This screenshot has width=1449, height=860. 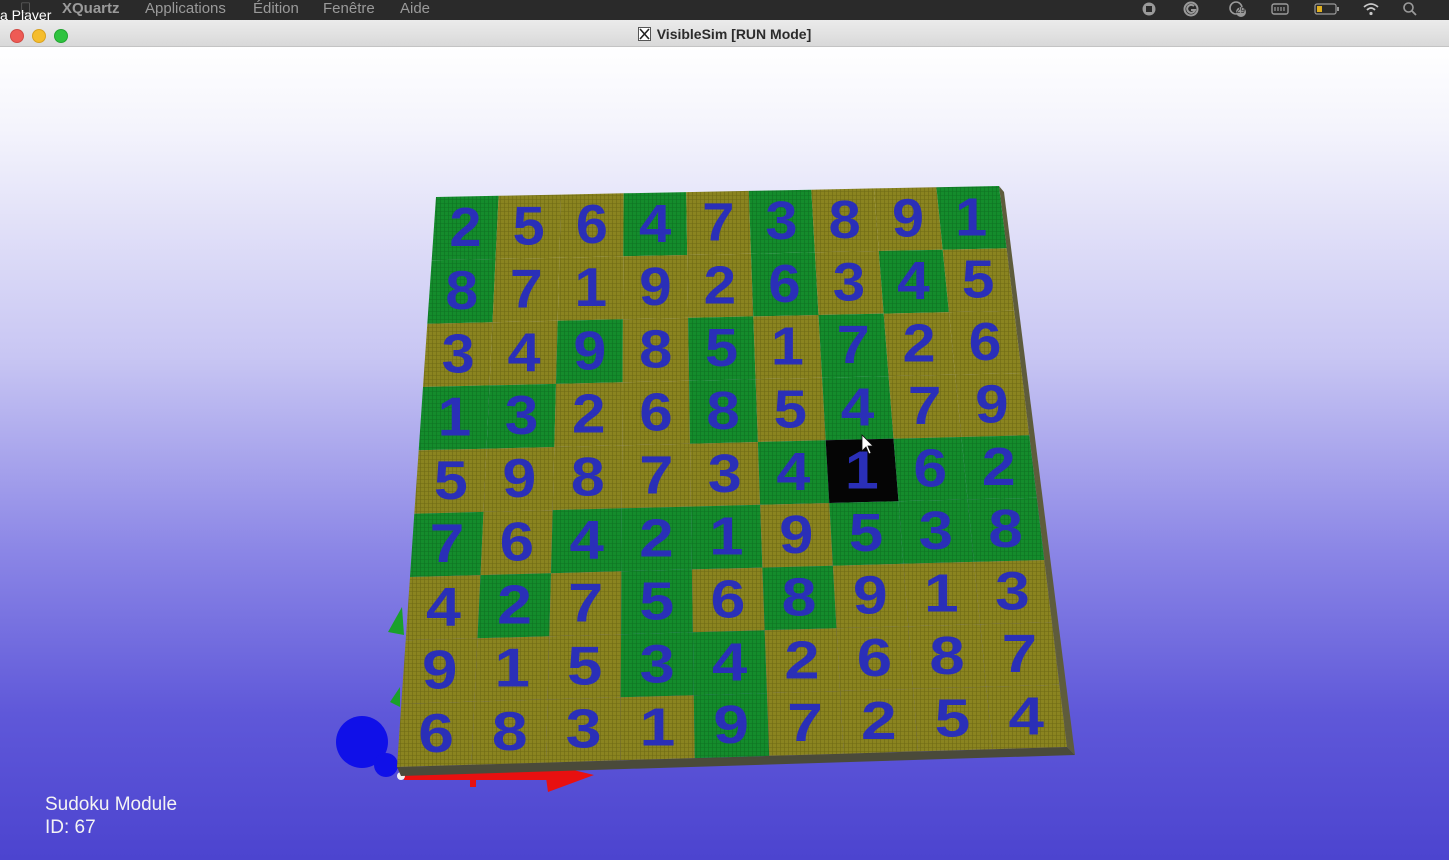 I want to click on keyboard-icon, so click(x=1280, y=9).